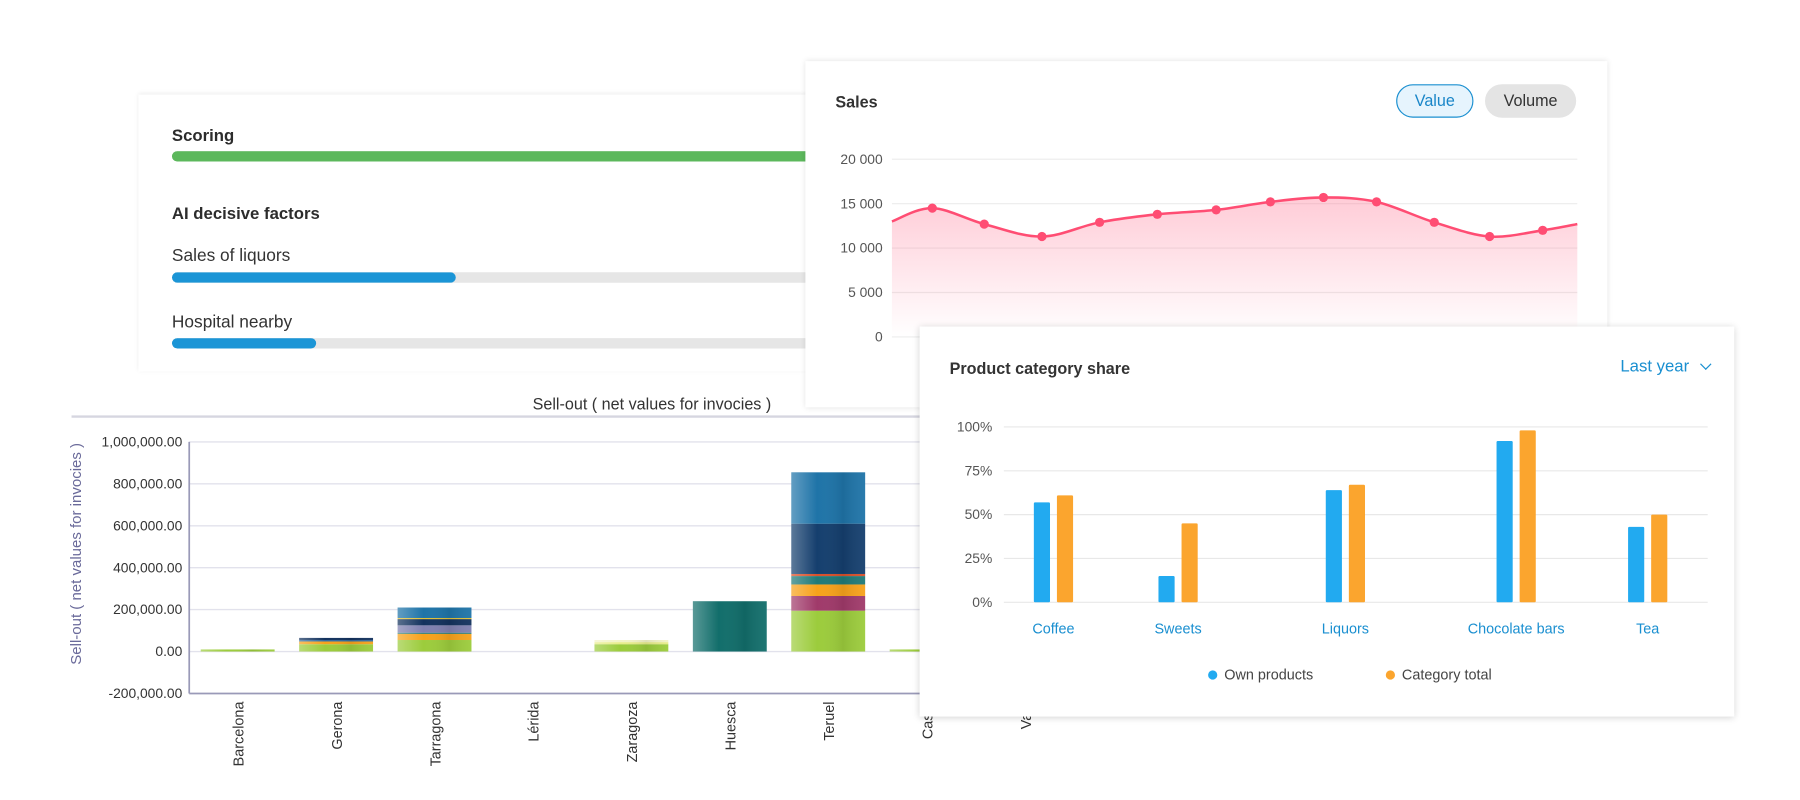 The image size is (1800, 800). Describe the element at coordinates (1234, 267) in the screenshot. I see `sales-area` at that location.